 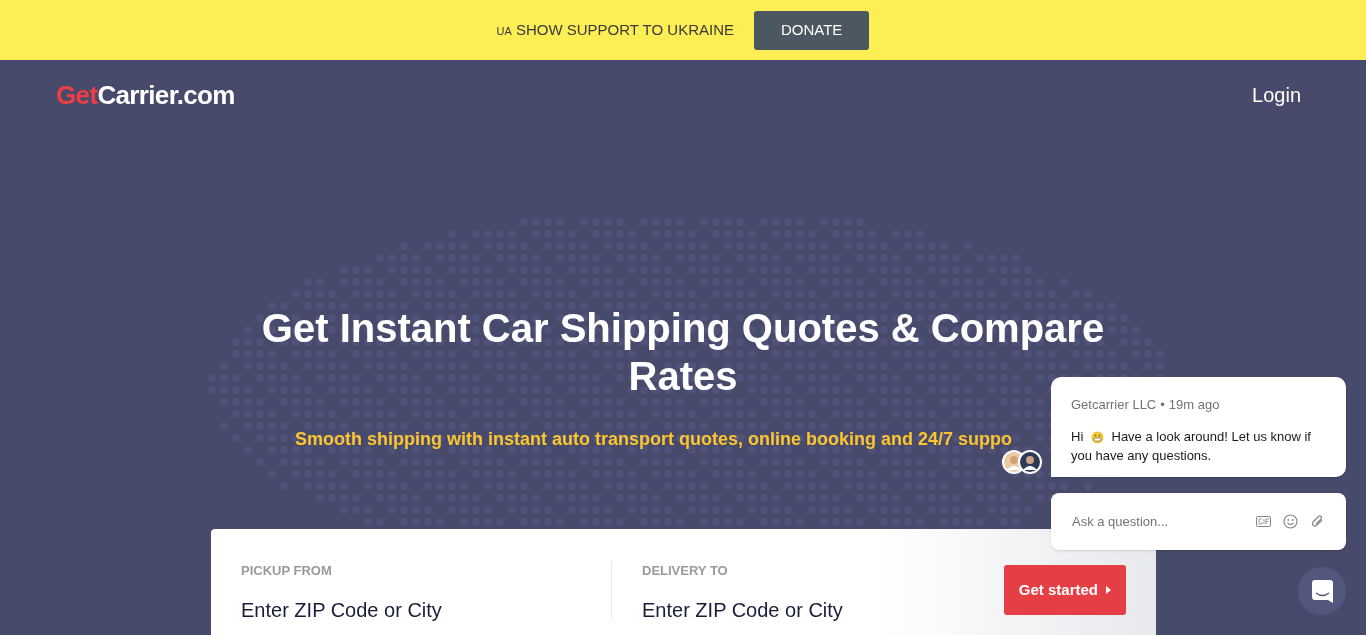 I want to click on site-logo: GetCarrier.com, so click(x=145, y=95).